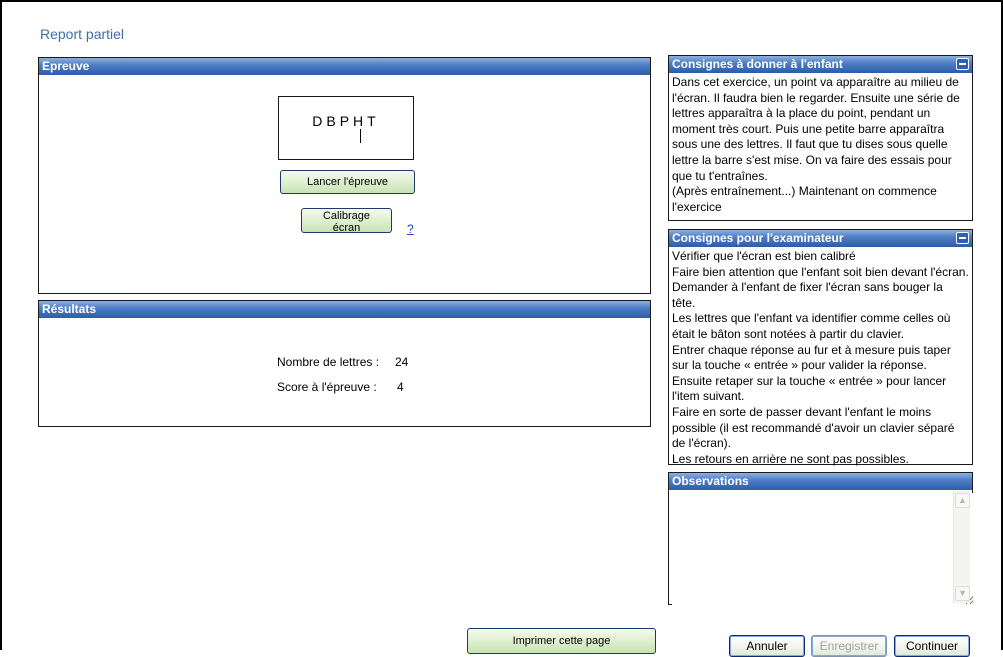 Image resolution: width=1003 pixels, height=657 pixels. I want to click on save-button: Enregistrer, so click(849, 646).